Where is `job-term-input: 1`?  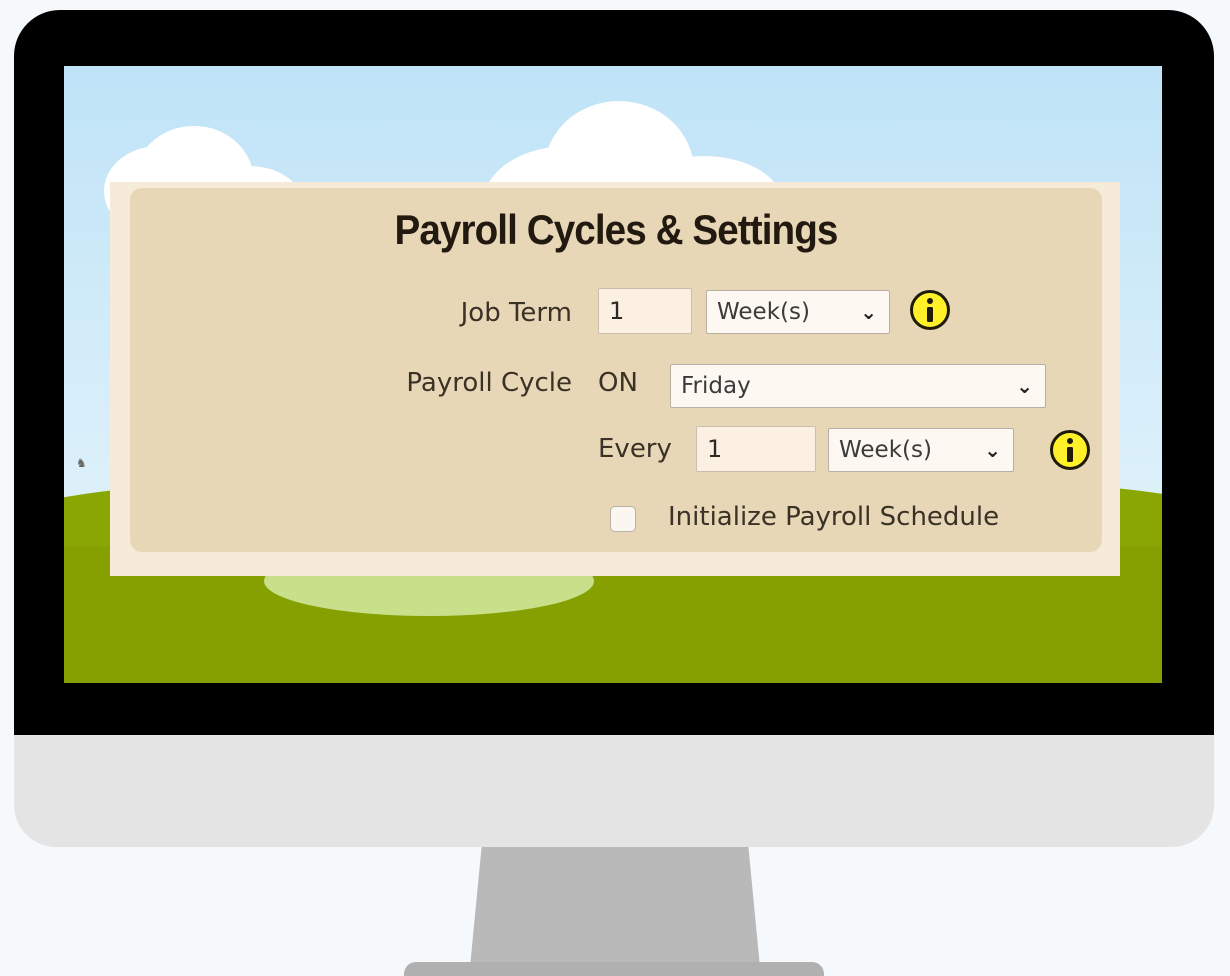 job-term-input: 1 is located at coordinates (645, 311).